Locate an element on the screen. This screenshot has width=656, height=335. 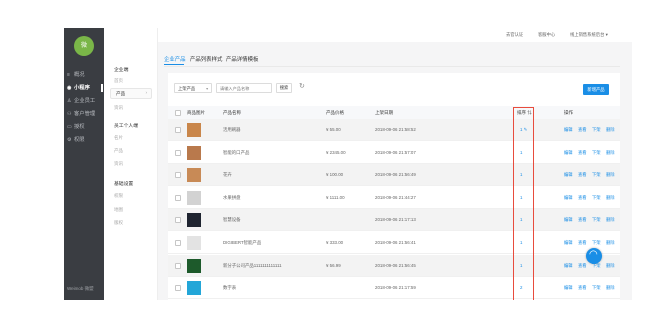
product-date: 2018-09-06 21:17:13 is located at coordinates (395, 220).